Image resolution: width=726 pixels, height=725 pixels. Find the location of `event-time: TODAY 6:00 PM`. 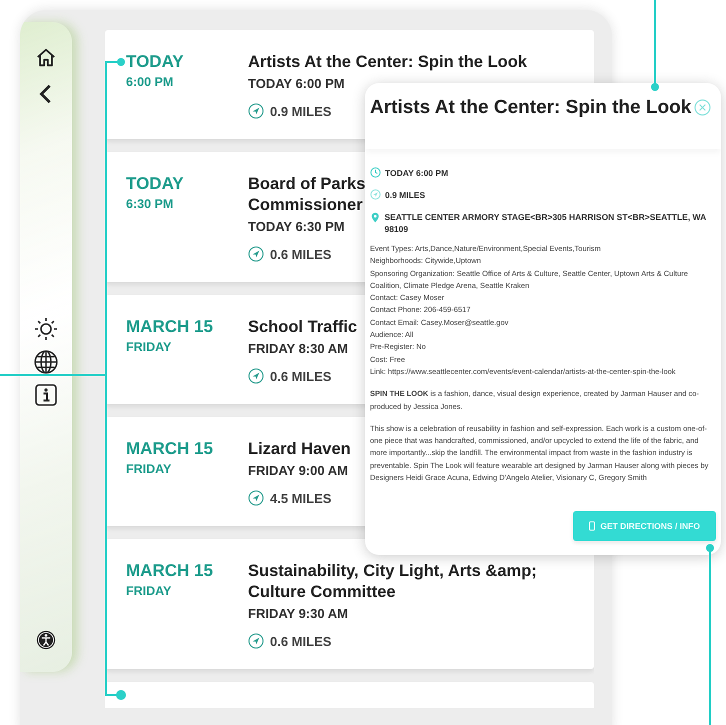

event-time: TODAY 6:00 PM is located at coordinates (297, 83).